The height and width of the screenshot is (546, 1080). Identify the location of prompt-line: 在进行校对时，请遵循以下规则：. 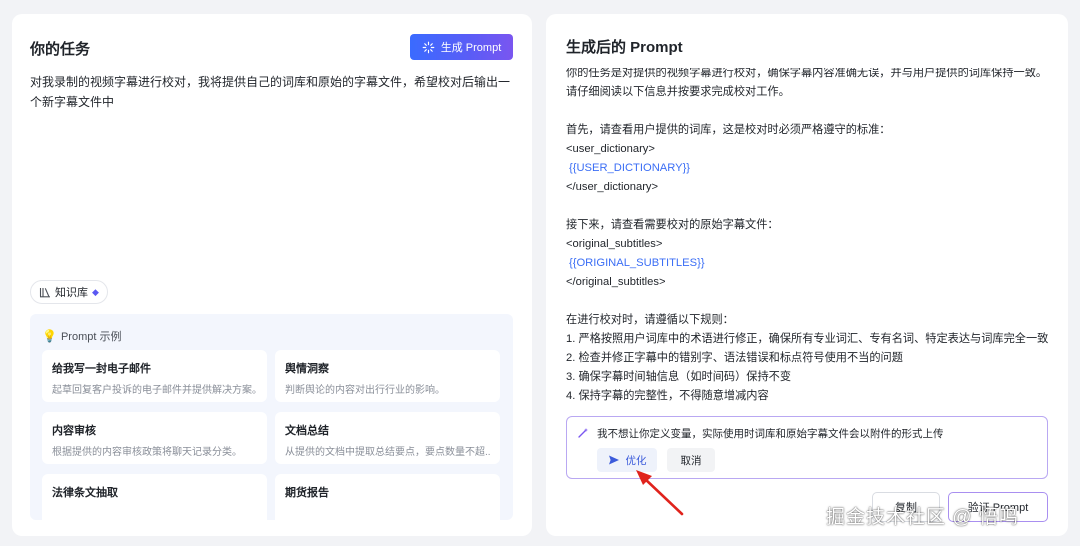
(650, 320).